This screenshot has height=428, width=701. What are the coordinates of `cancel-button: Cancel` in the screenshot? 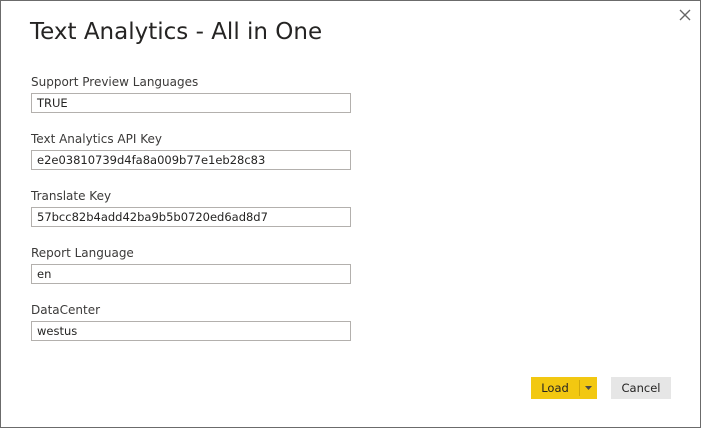 It's located at (641, 388).